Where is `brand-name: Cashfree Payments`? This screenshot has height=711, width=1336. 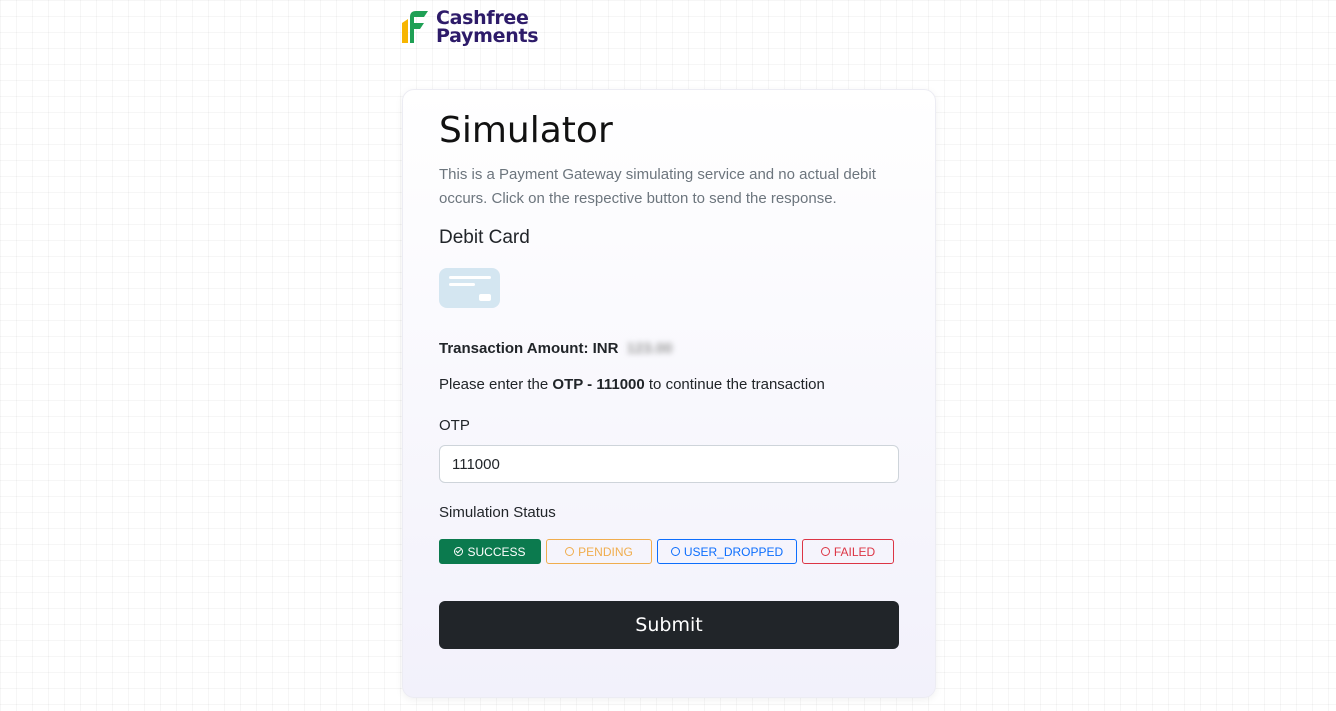 brand-name: Cashfree Payments is located at coordinates (487, 28).